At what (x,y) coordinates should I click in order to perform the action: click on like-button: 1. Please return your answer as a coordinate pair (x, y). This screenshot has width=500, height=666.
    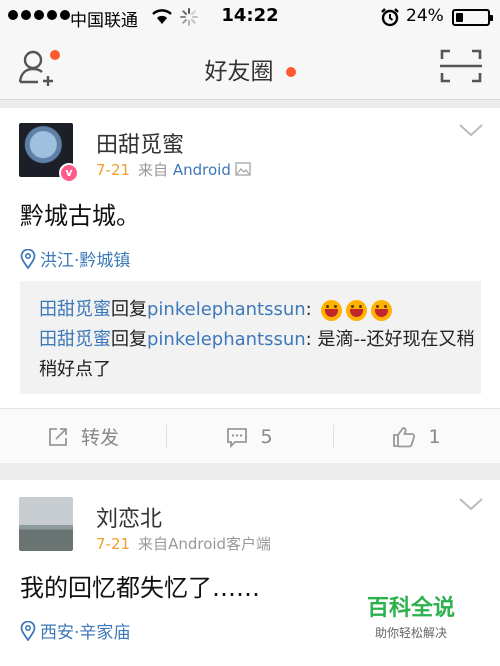
    Looking at the image, I should click on (416, 436).